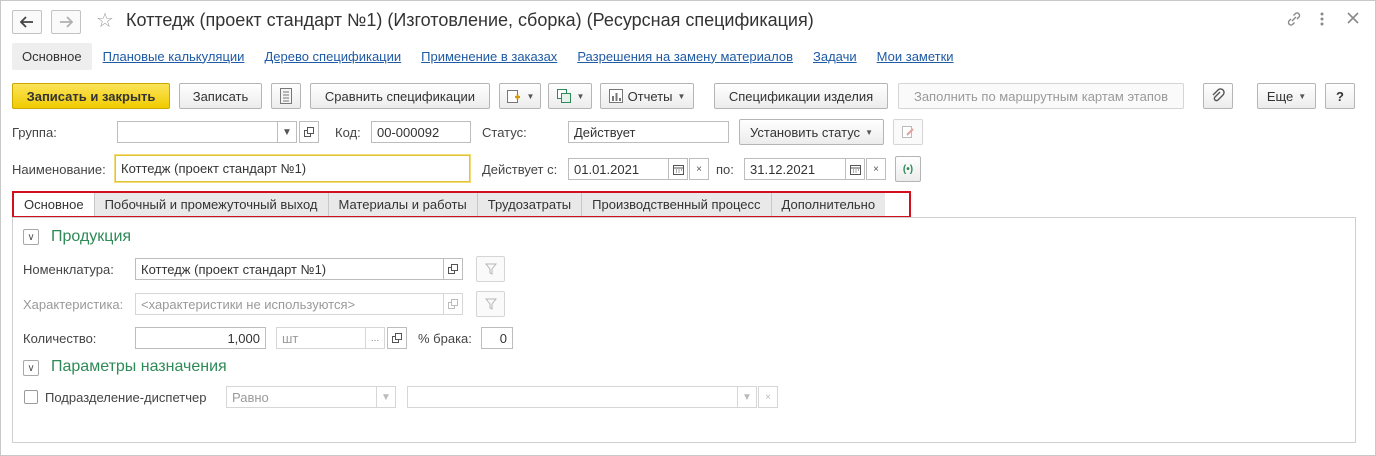  I want to click on defect-label: % брака:, so click(445, 338).